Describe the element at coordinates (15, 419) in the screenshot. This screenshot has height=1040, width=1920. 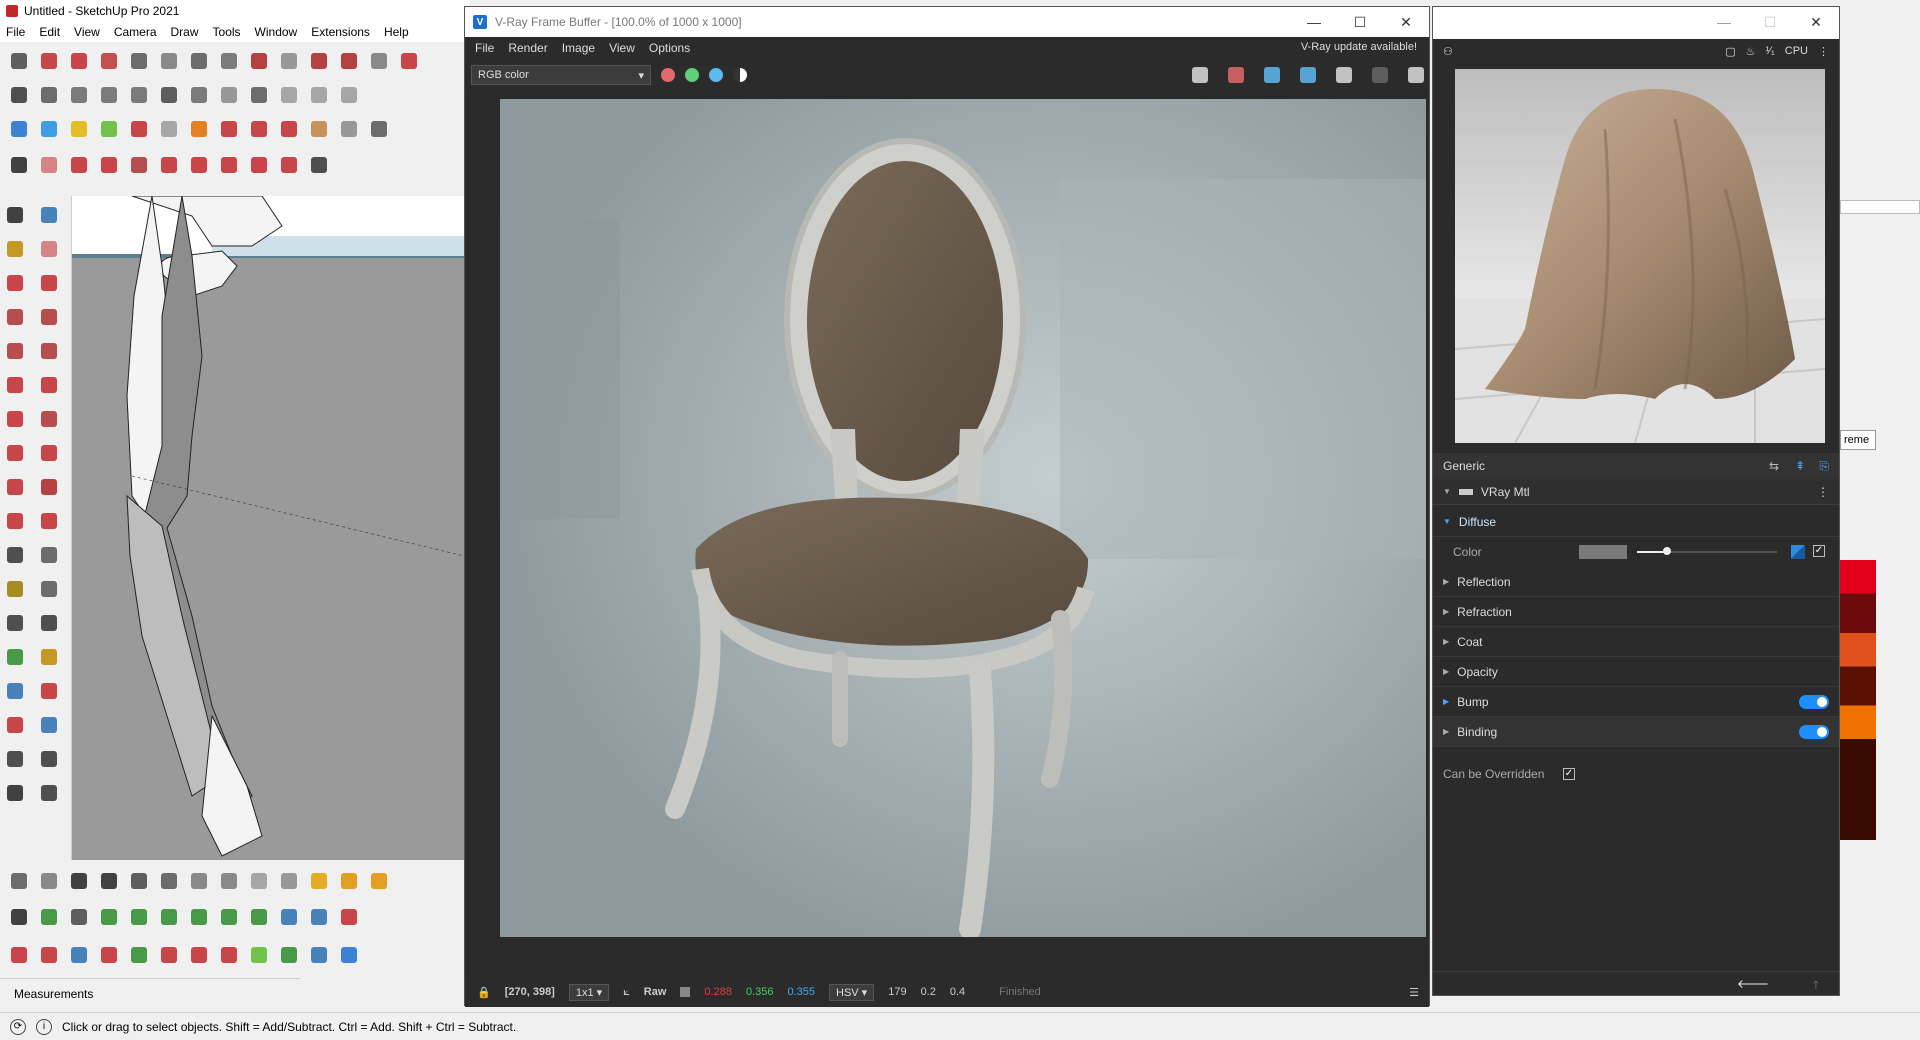
I see `three-point-arc-icon` at that location.